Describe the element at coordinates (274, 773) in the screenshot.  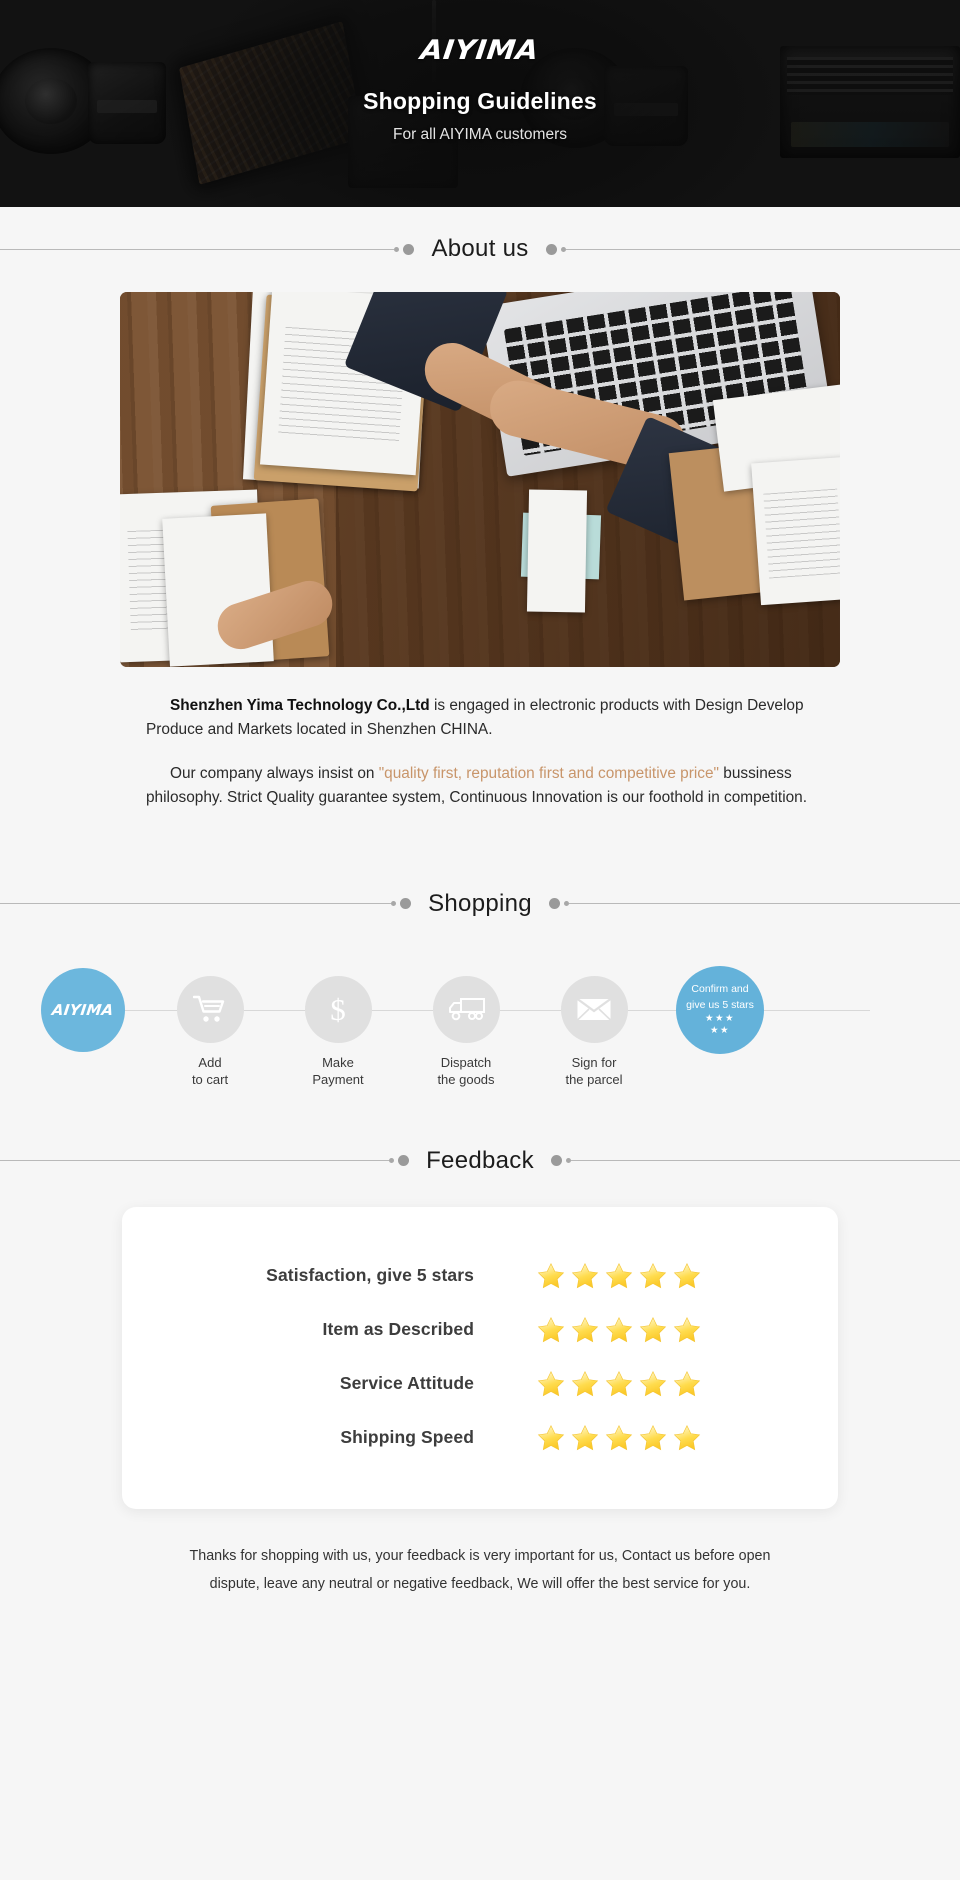
I see `about-paragraph-2-before: Our company always insist on` at that location.